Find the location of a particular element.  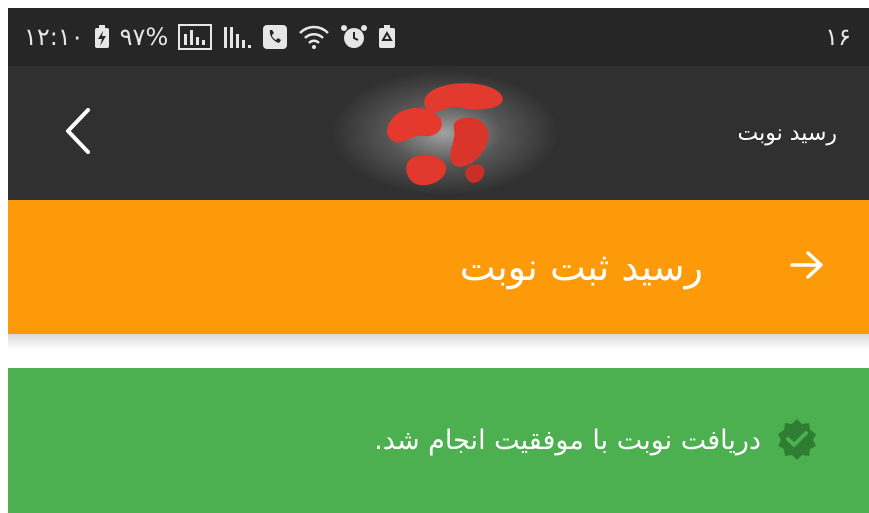

back-button is located at coordinates (77, 133).